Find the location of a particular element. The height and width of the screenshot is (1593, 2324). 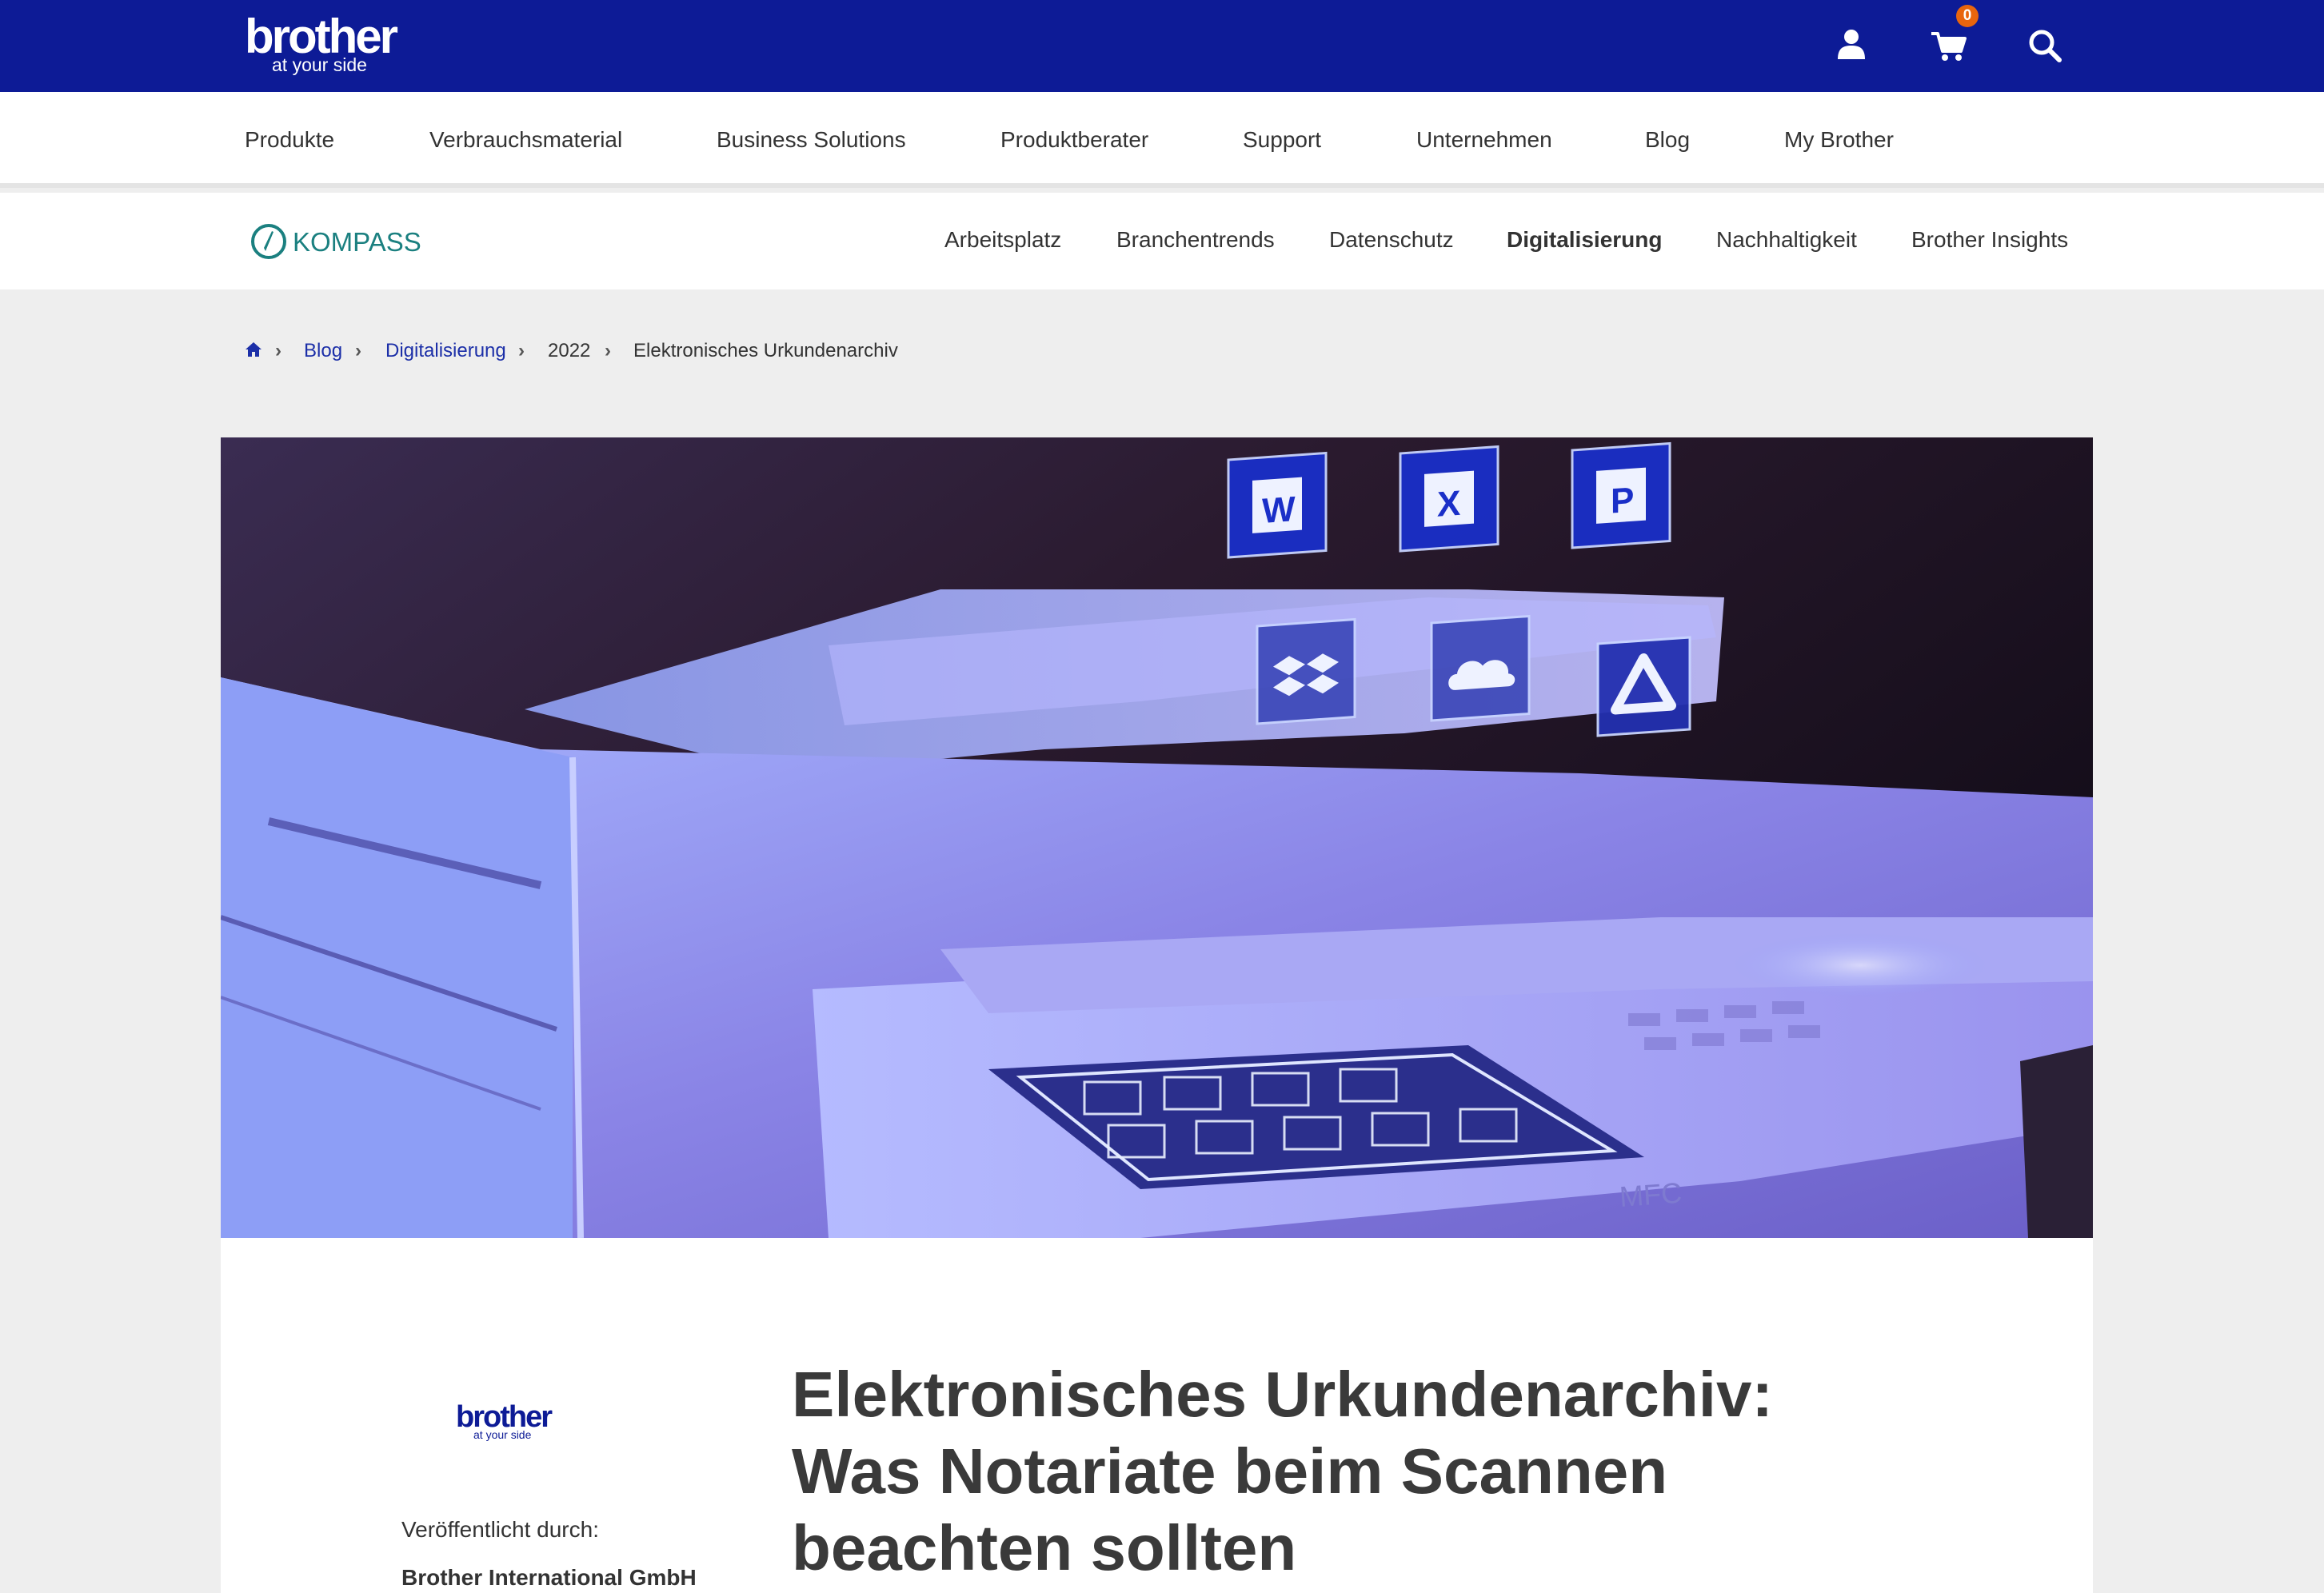

nav-item-produktberater: Produktberater is located at coordinates (1074, 140).